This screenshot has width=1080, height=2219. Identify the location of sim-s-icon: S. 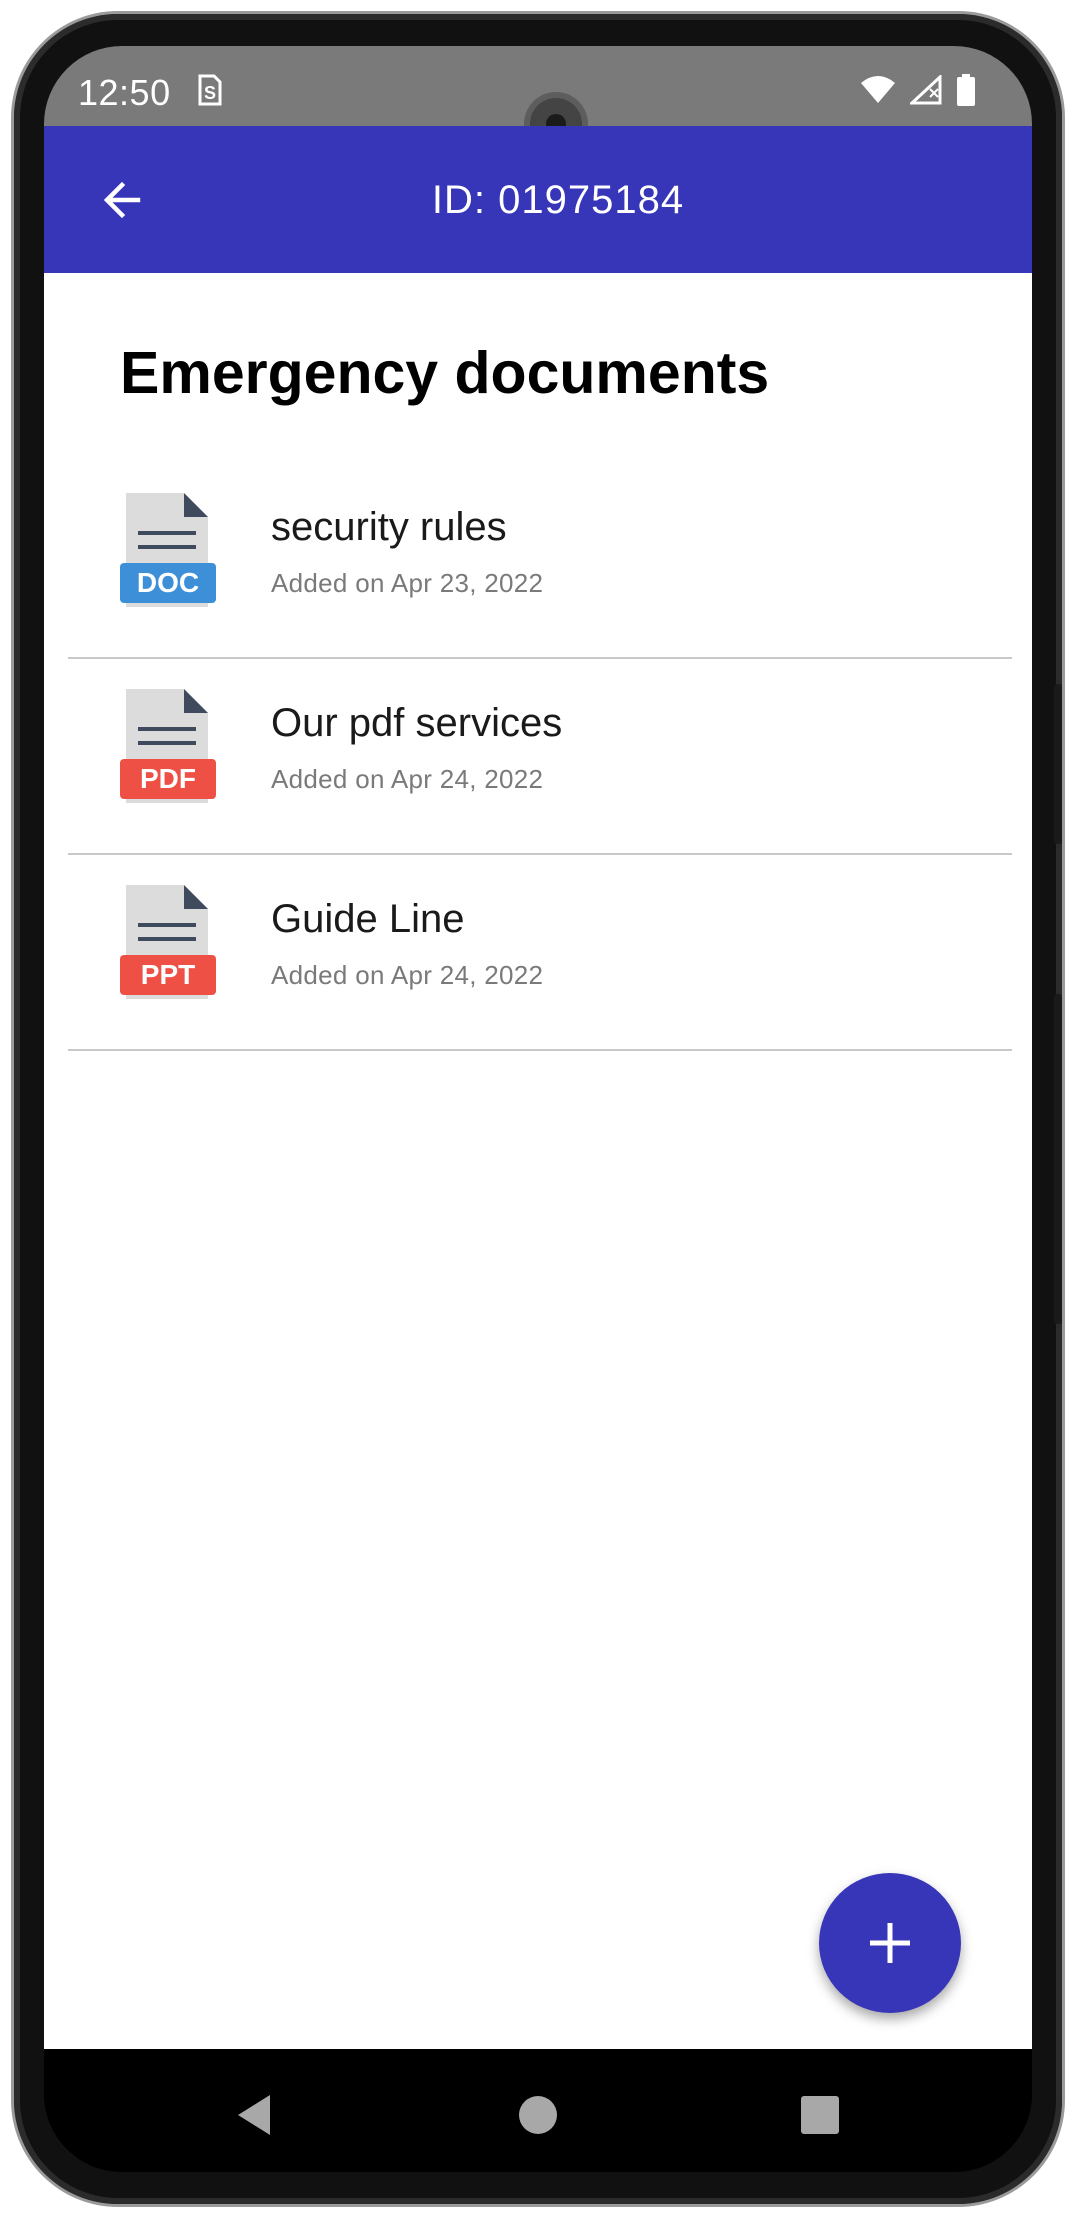
(208, 94).